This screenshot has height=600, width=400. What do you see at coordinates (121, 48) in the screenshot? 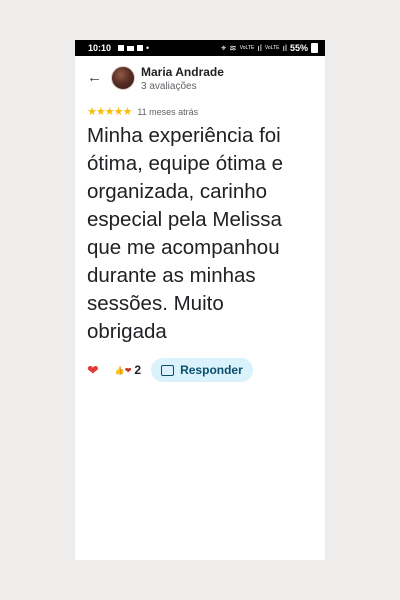
I see `gallery-notification-icon` at bounding box center [121, 48].